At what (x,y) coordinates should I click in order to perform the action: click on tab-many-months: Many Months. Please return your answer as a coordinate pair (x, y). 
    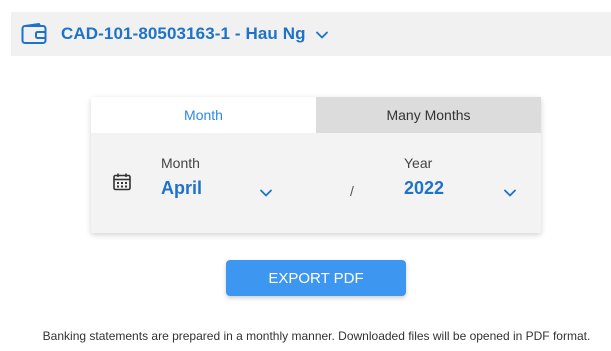
    Looking at the image, I should click on (428, 115).